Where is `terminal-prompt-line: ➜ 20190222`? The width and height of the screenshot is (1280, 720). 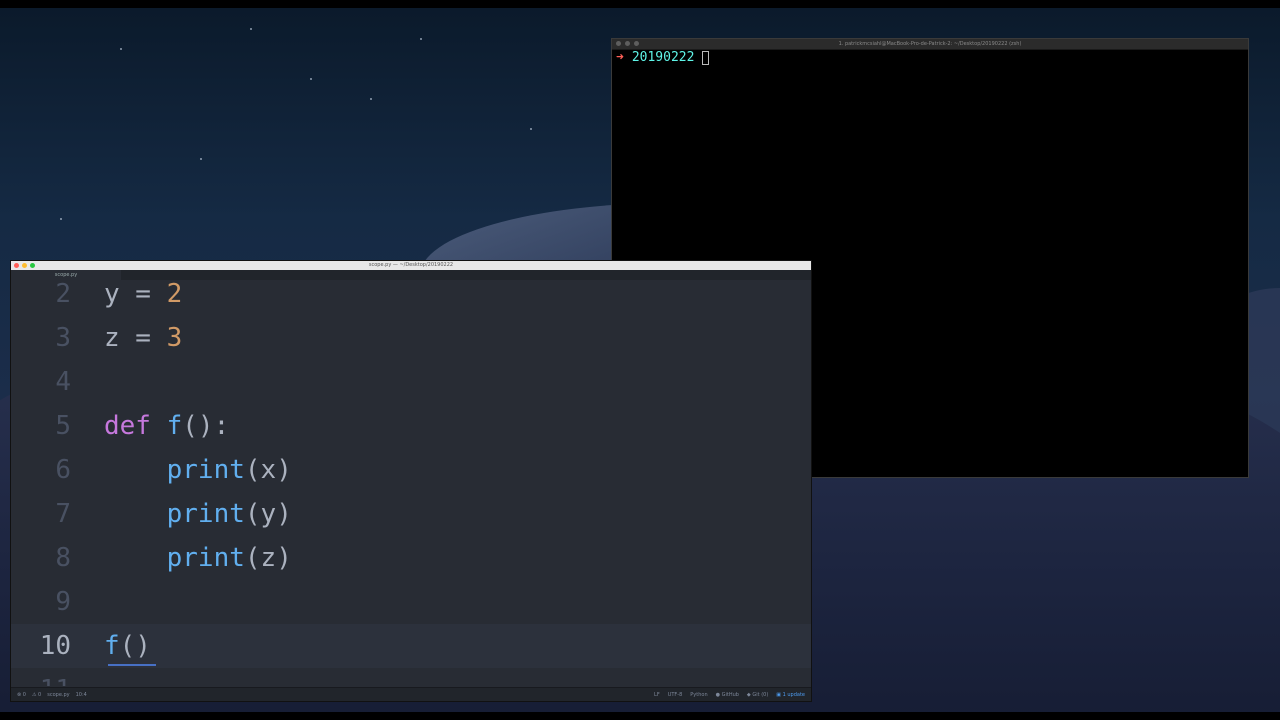
terminal-prompt-line: ➜ 20190222 is located at coordinates (663, 57).